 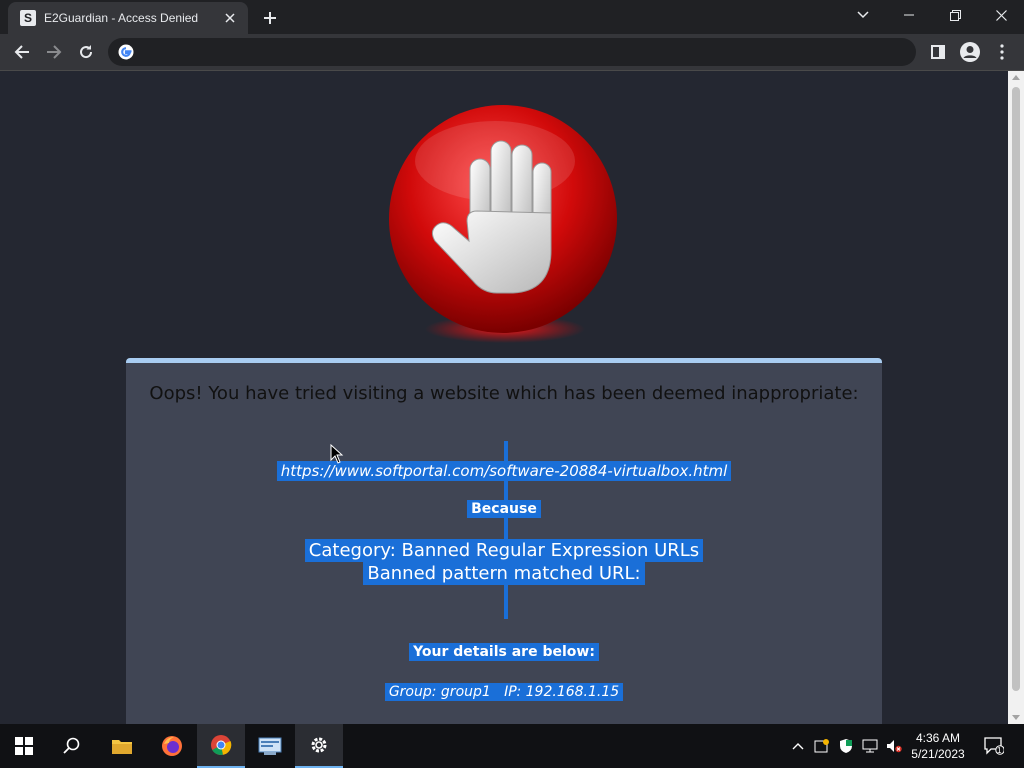 I want to click on mouse-cursor-icon, so click(x=337, y=454).